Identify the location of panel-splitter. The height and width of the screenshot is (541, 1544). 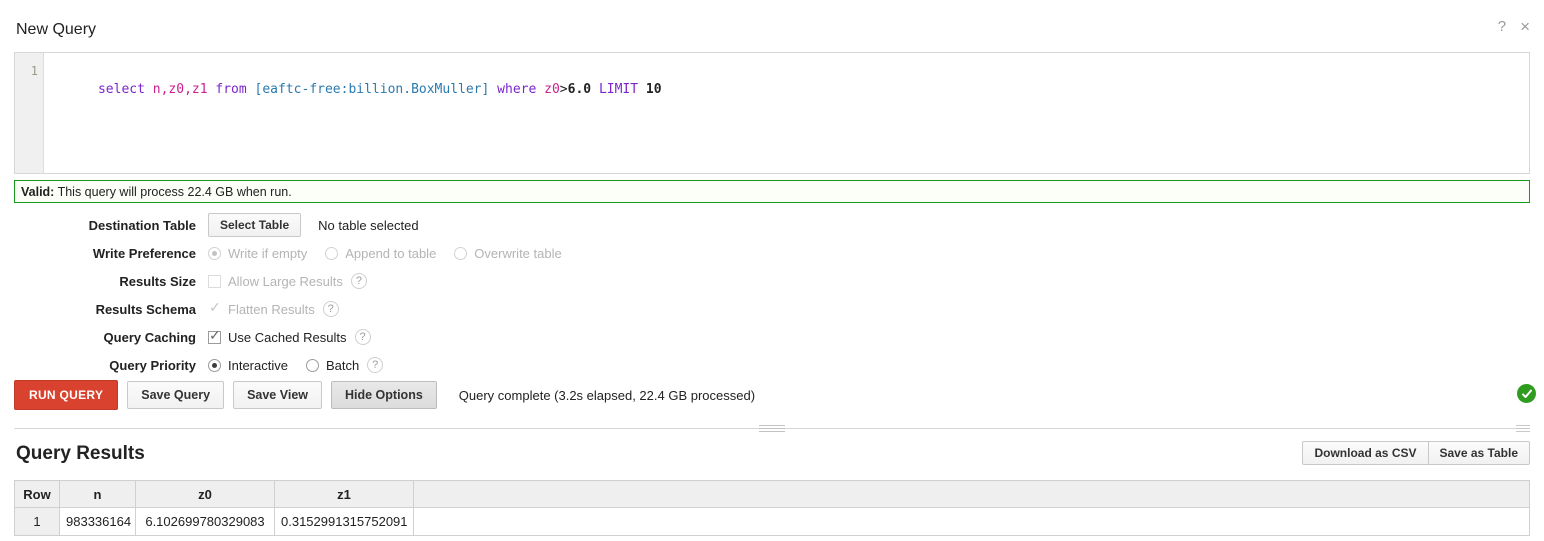
(772, 429).